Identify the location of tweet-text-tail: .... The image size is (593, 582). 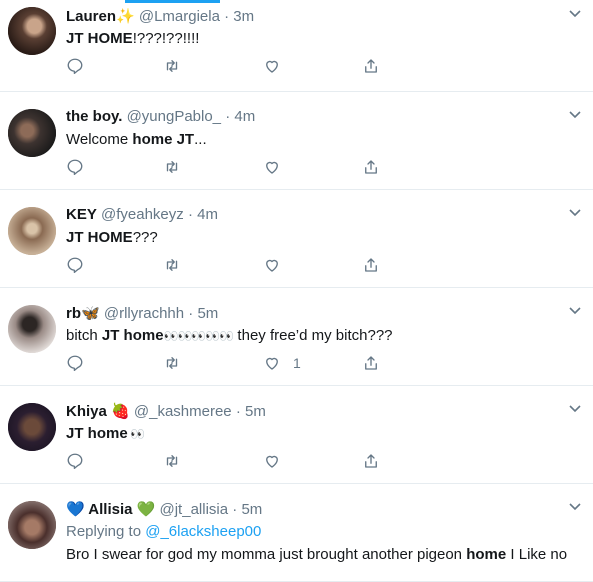
(200, 139).